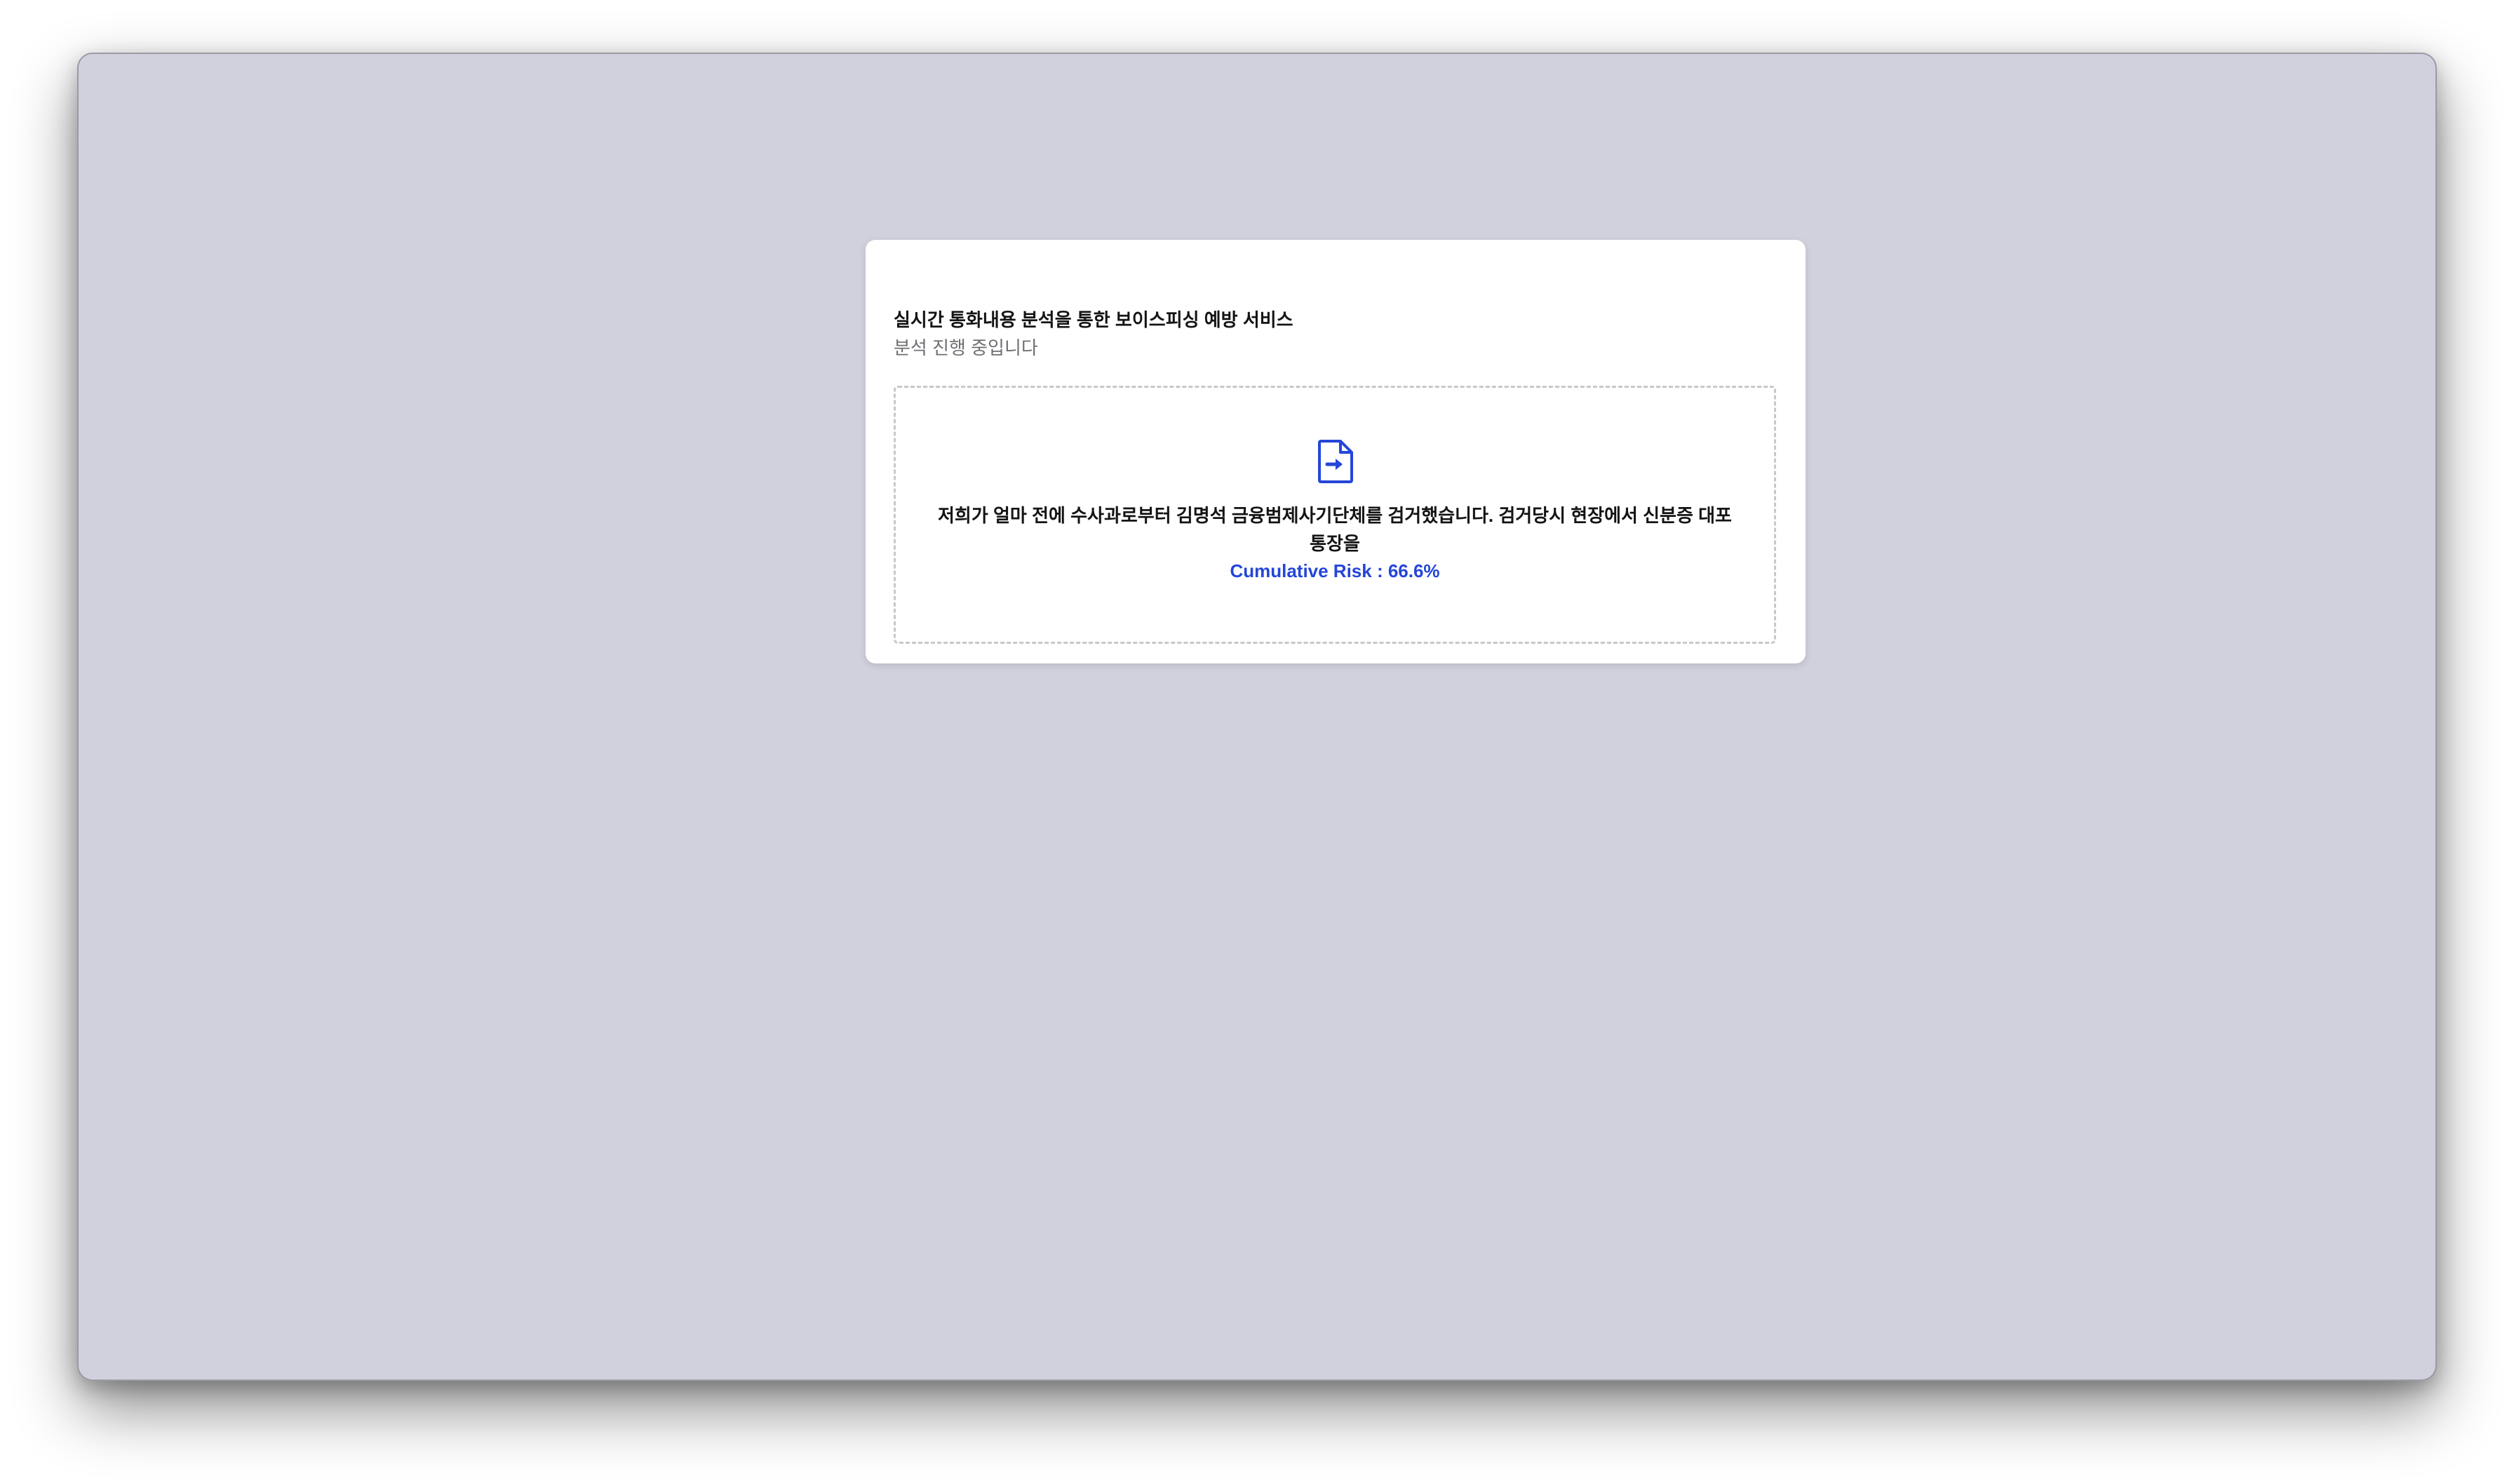  Describe the element at coordinates (1336, 462) in the screenshot. I see `file-arrow-icon` at that location.